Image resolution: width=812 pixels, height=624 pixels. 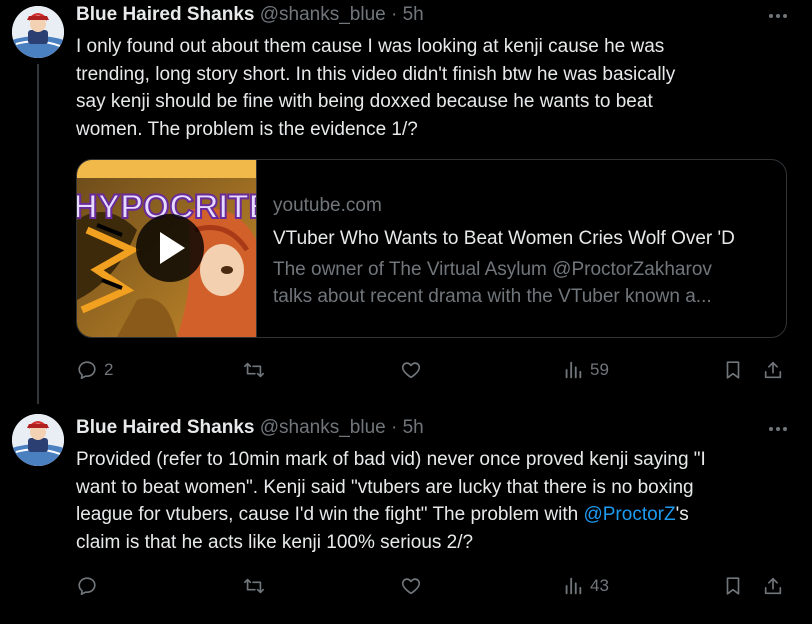 I want to click on reply-count: 2, so click(x=109, y=369).